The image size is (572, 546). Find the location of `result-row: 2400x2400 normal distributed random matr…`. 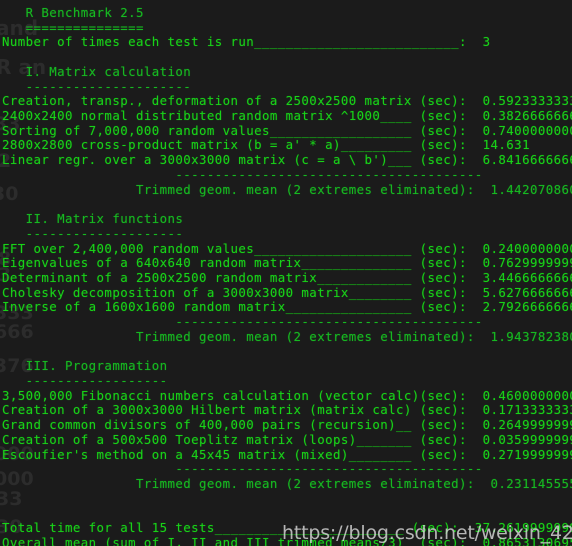

result-row: 2400x2400 normal distributed random matr… is located at coordinates (287, 116).